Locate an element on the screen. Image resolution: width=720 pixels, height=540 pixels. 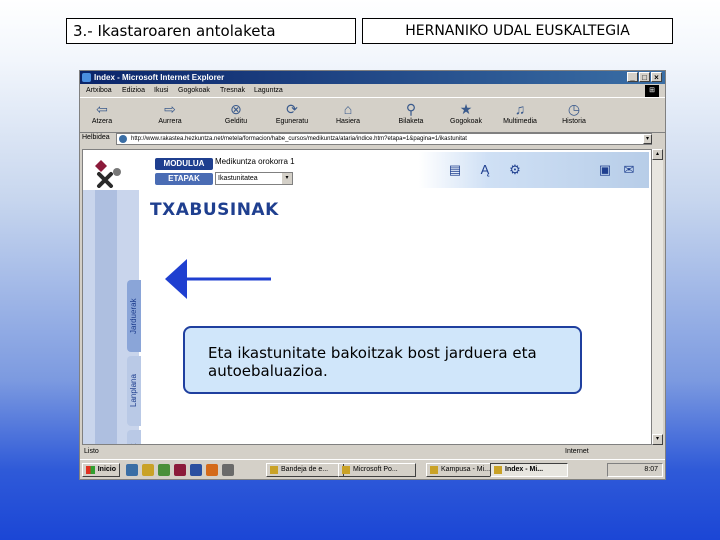
status-zone: Internet is located at coordinates (577, 451).